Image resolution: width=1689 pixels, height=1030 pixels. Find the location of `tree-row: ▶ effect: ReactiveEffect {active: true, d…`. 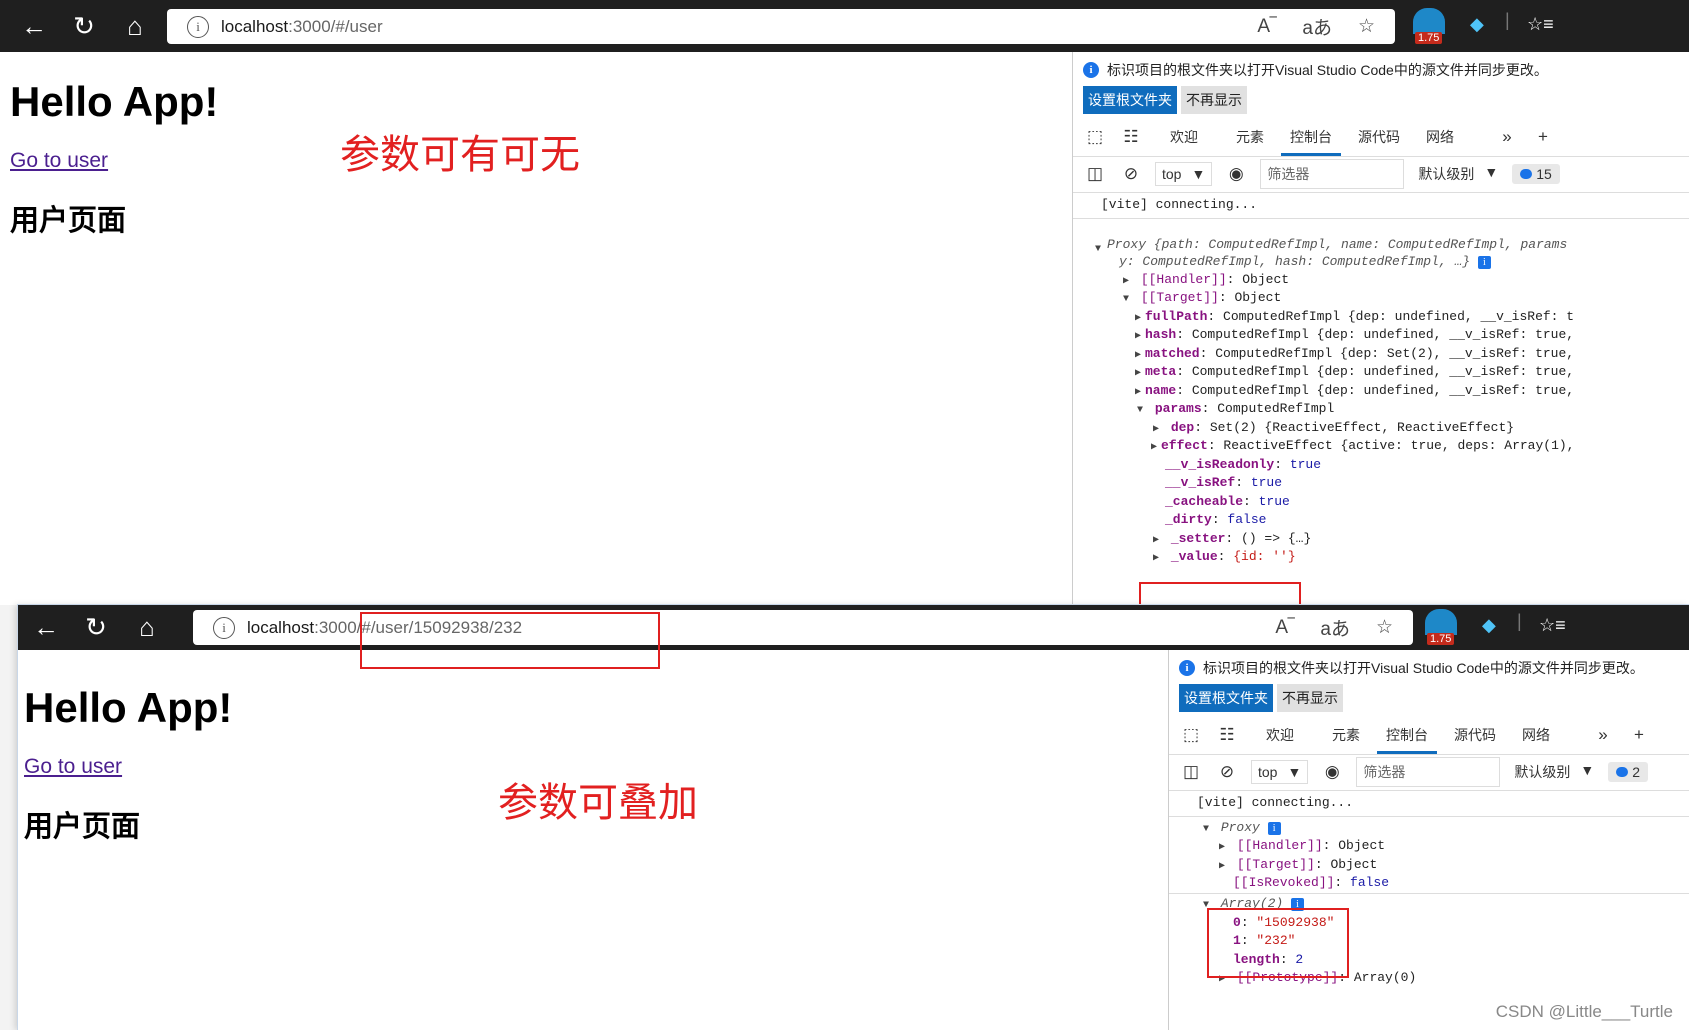

tree-row: ▶ effect: ReactiveEffect {active: true, d… is located at coordinates (1362, 445).